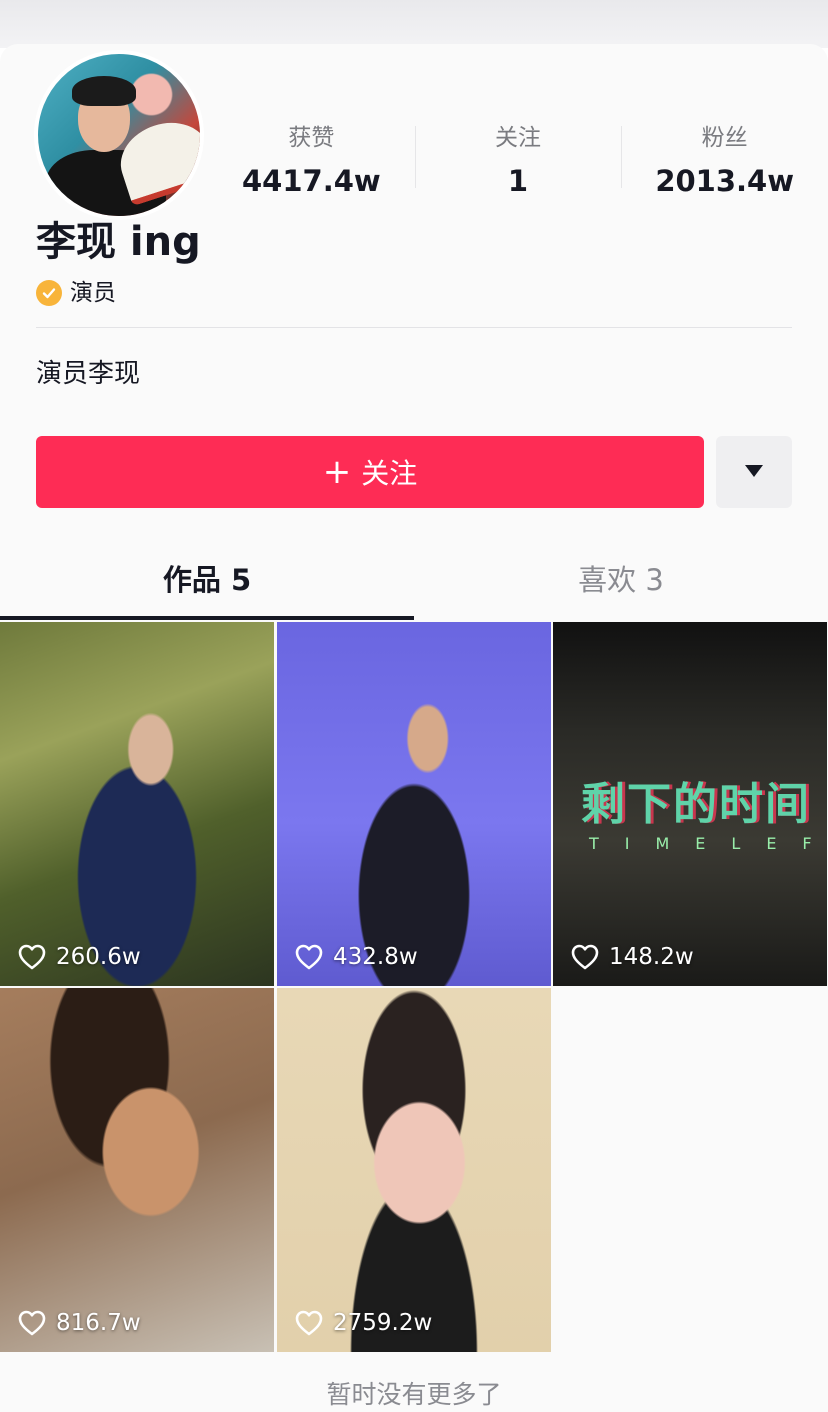 This screenshot has width=828, height=1412. What do you see at coordinates (518, 138) in the screenshot?
I see `stat-label: 关注` at bounding box center [518, 138].